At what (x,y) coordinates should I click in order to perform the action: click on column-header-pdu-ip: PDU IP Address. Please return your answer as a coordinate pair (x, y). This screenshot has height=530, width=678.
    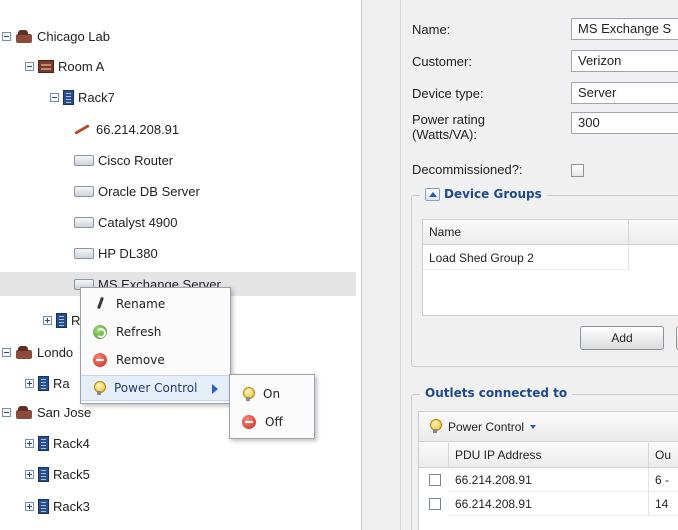
    Looking at the image, I should click on (549, 455).